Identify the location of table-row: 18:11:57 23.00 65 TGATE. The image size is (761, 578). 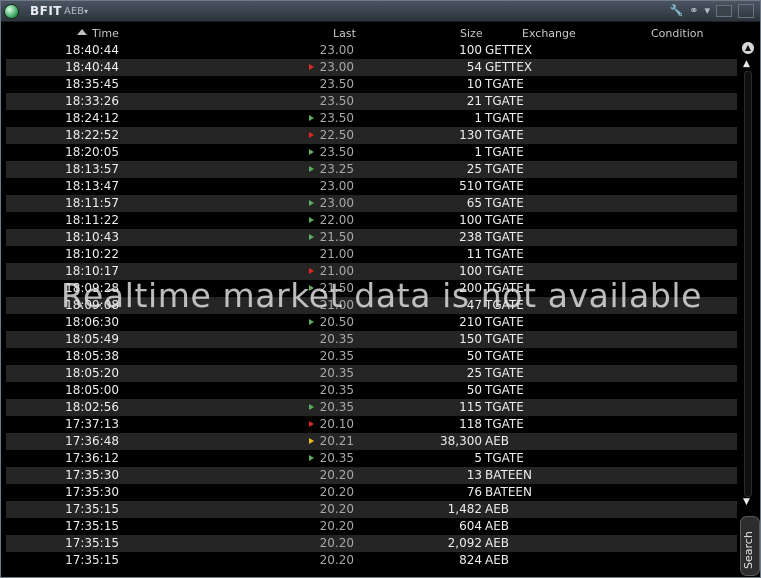
(371, 203).